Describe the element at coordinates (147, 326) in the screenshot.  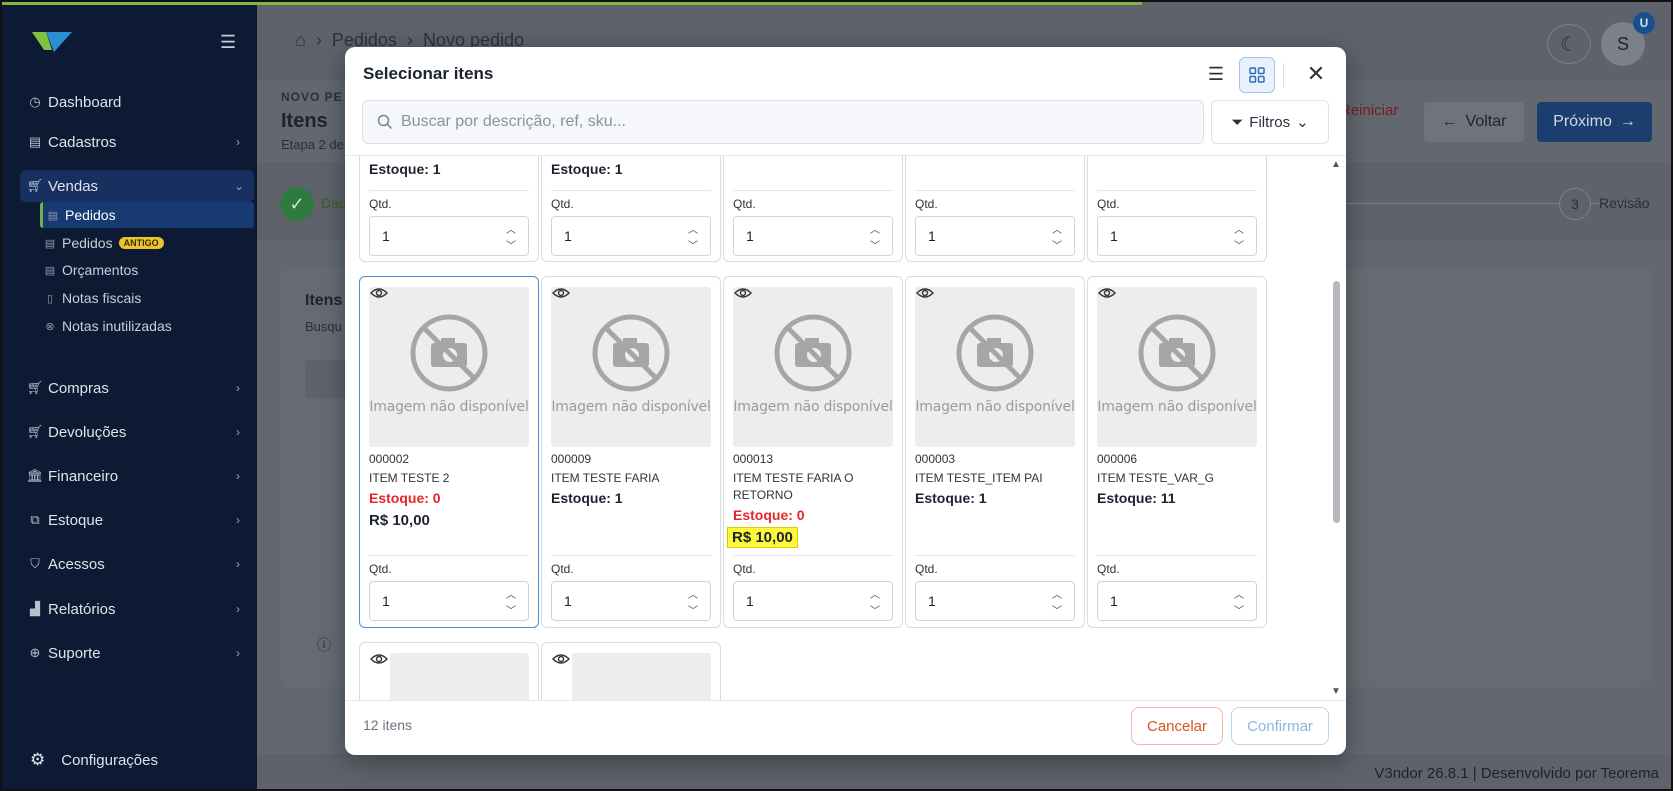
I see `sidebar-subitem-notas-inutilizadas: ⊗ Notas inutilizadas` at that location.